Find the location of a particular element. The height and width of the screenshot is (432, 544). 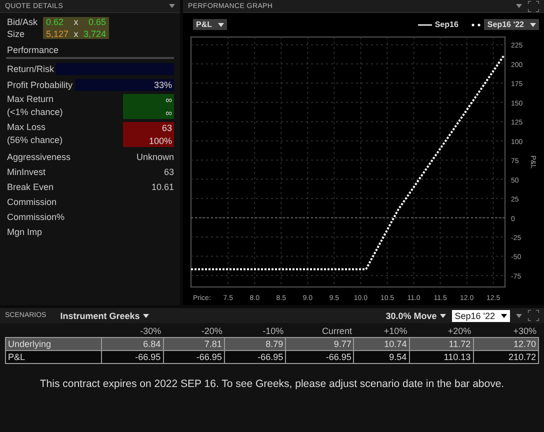

metric-label: Mgn Imp is located at coordinates (24, 232).